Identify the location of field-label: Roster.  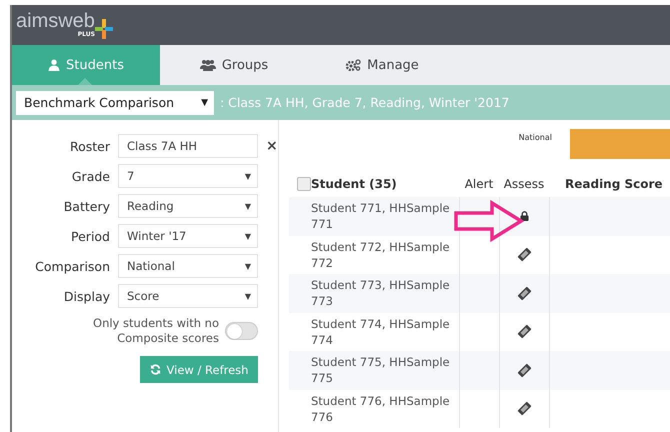
(89, 146).